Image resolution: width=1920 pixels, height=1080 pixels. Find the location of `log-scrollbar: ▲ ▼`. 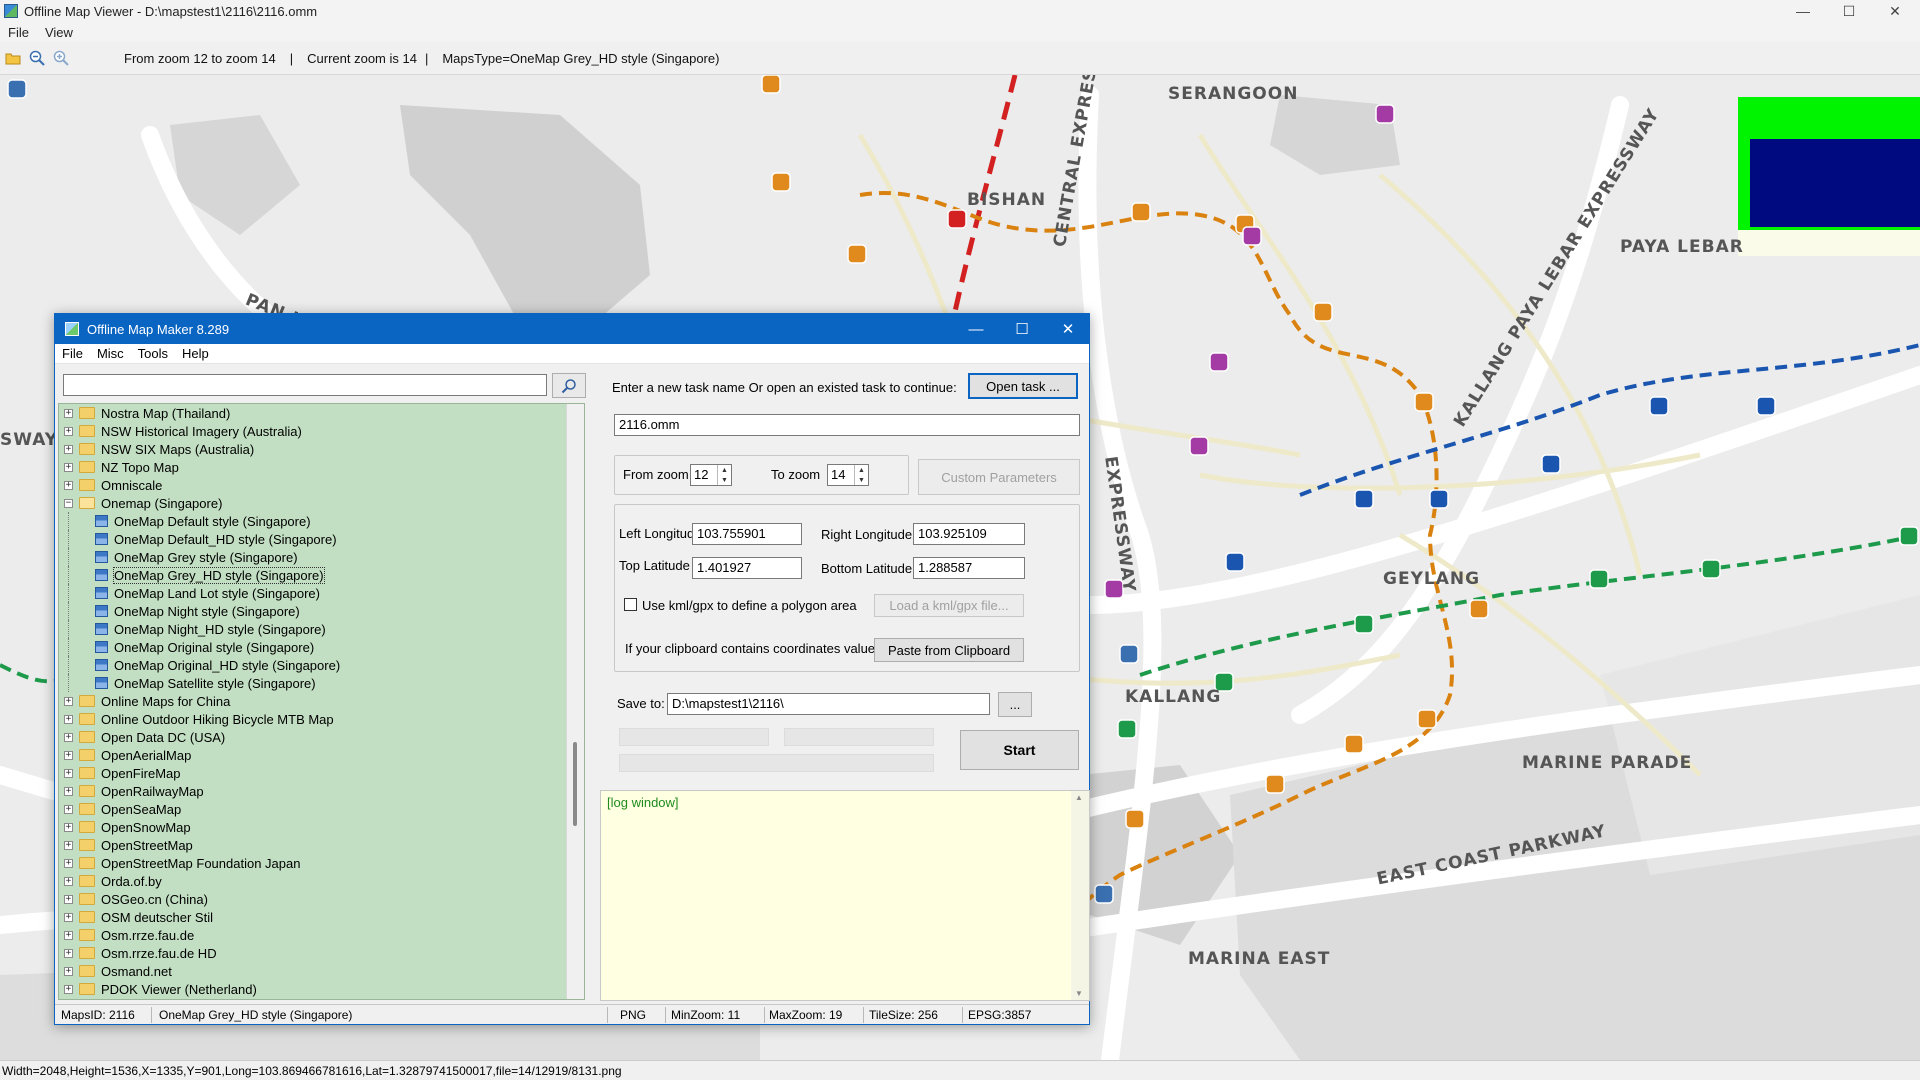

log-scrollbar: ▲ ▼ is located at coordinates (1080, 895).